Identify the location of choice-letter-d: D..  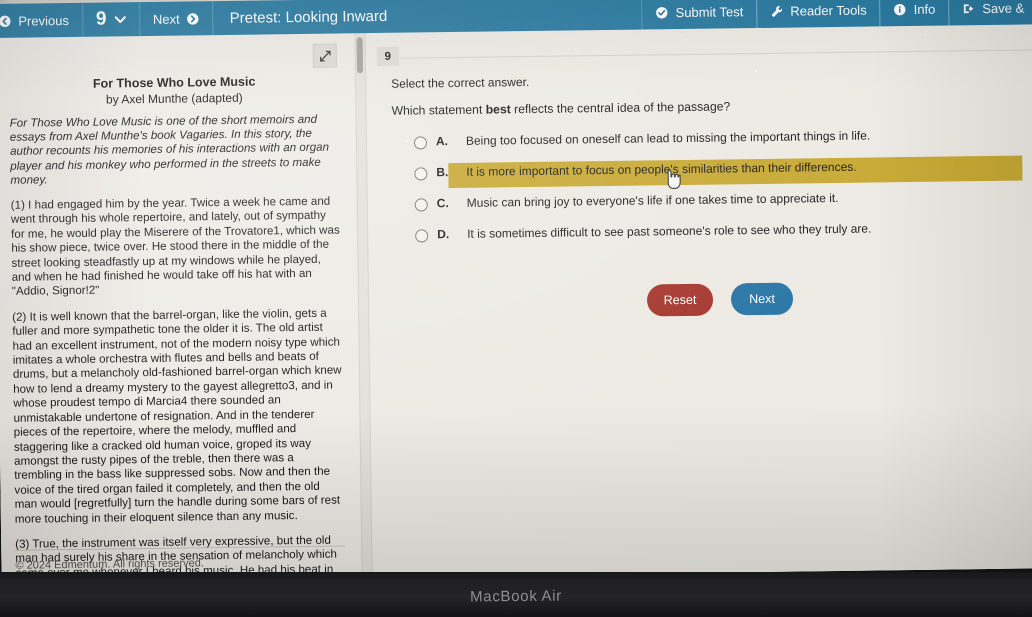
(443, 234).